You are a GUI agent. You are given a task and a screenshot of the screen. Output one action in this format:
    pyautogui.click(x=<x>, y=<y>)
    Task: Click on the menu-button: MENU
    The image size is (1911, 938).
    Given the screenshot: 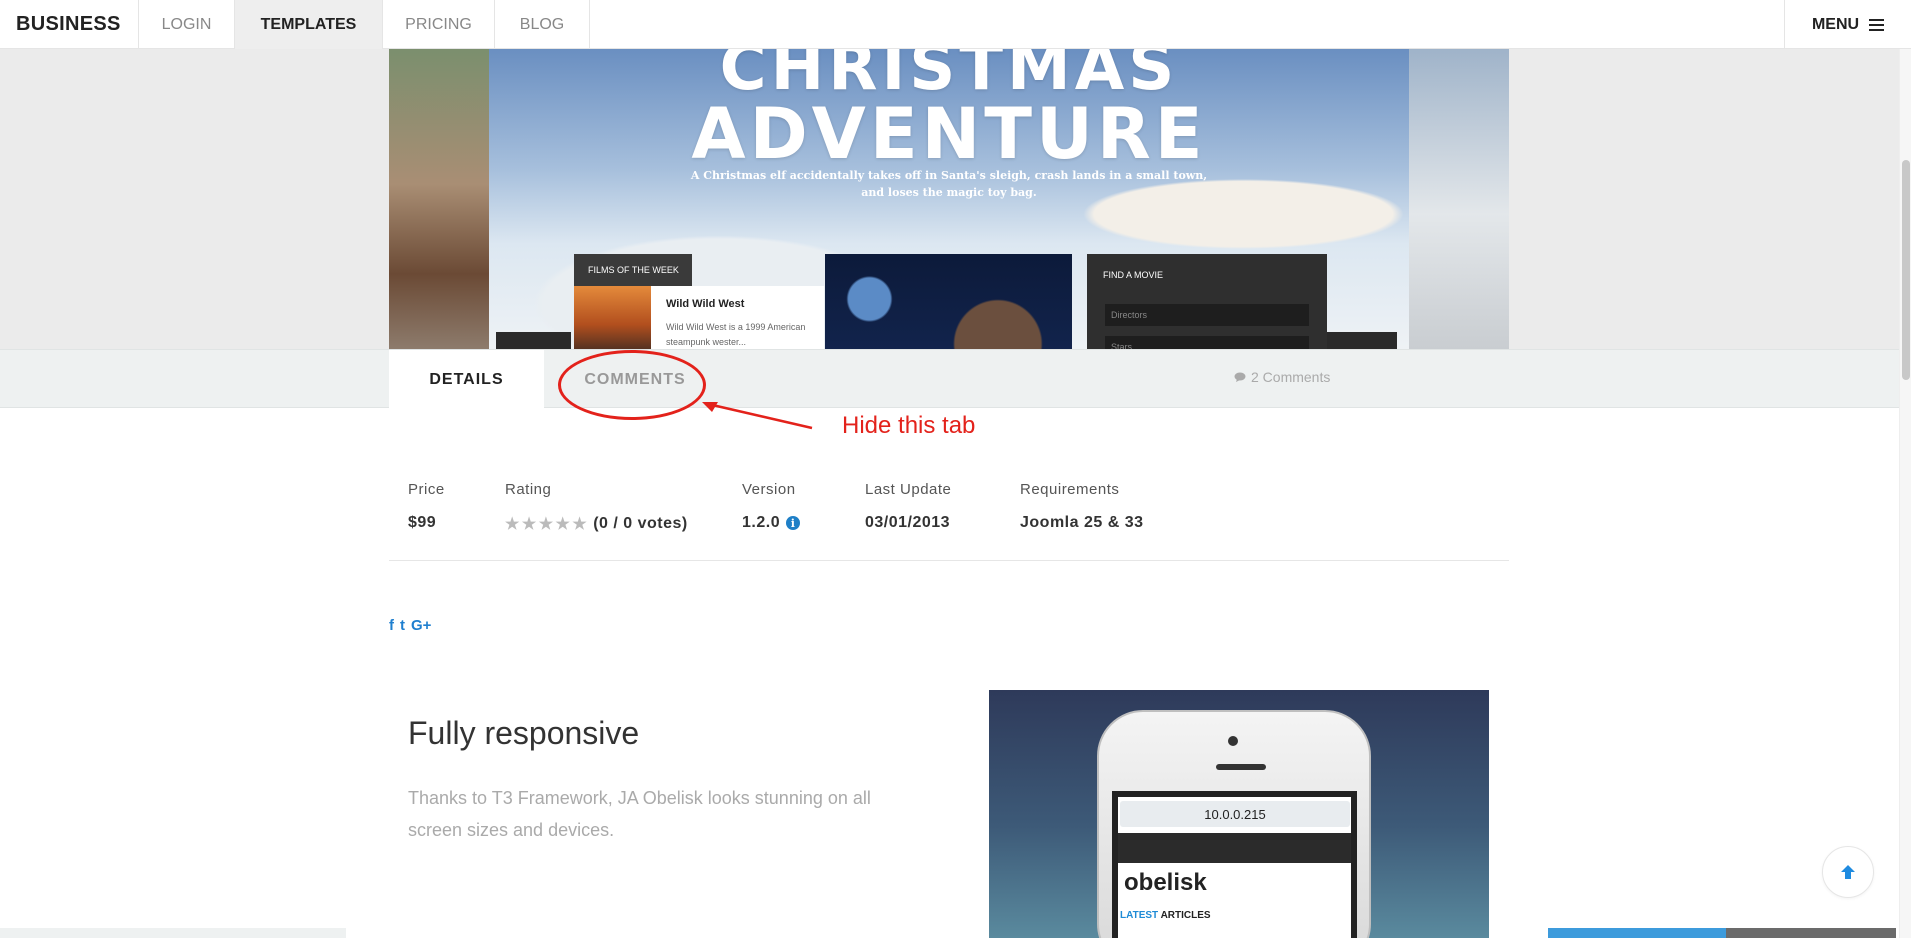 What is the action you would take?
    pyautogui.click(x=1847, y=24)
    